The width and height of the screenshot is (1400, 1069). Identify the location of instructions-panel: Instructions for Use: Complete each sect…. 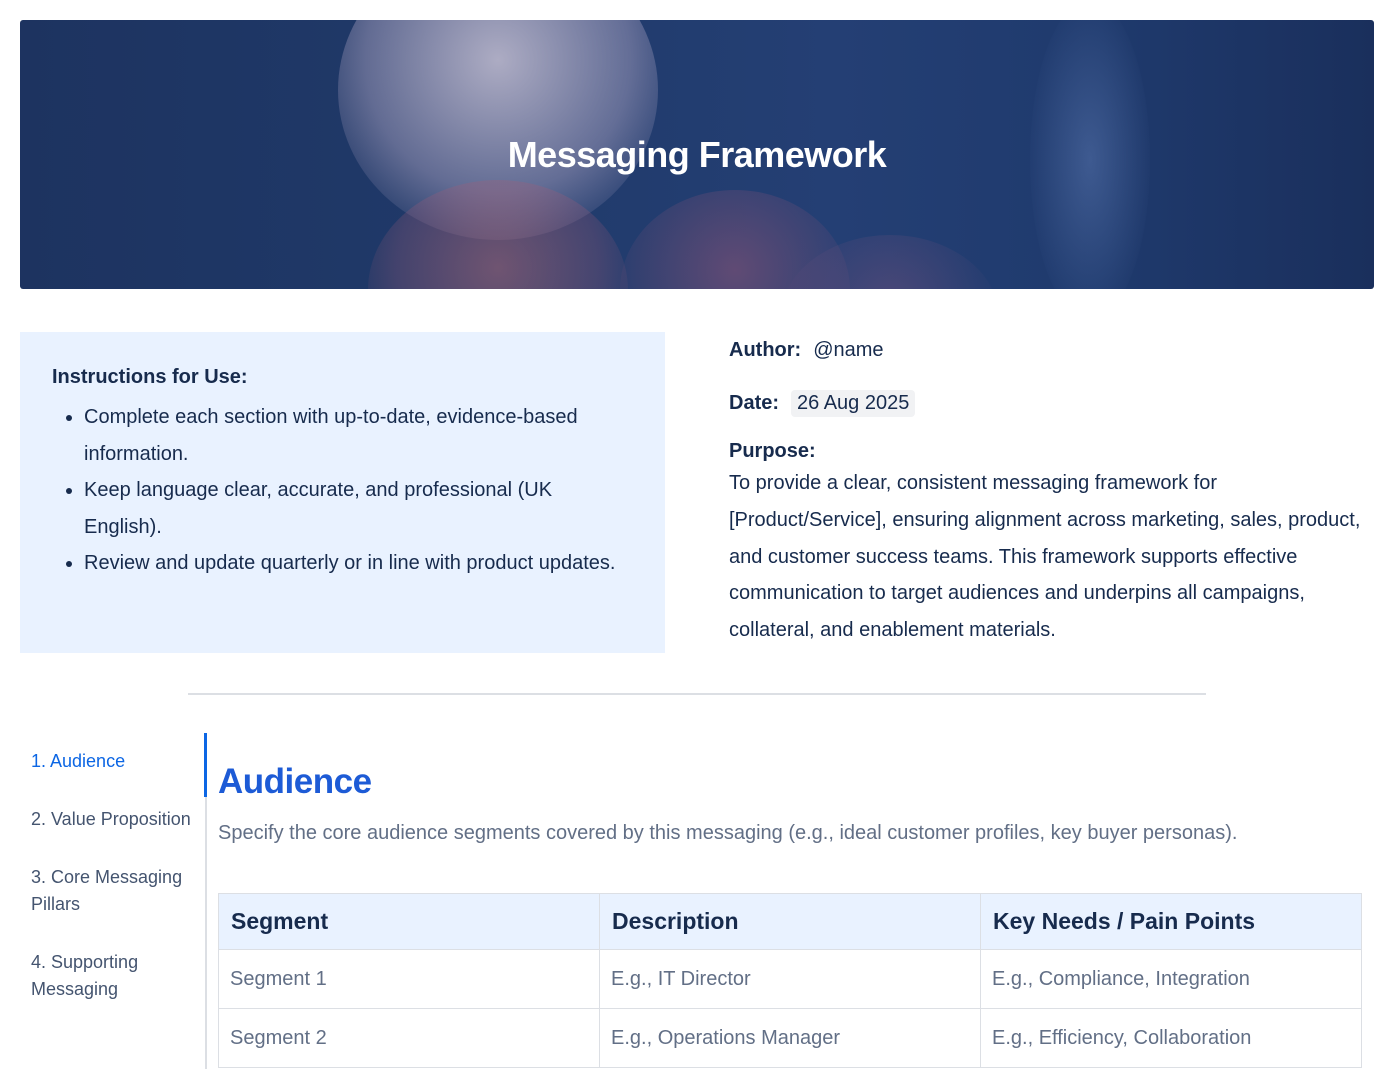
(342, 492).